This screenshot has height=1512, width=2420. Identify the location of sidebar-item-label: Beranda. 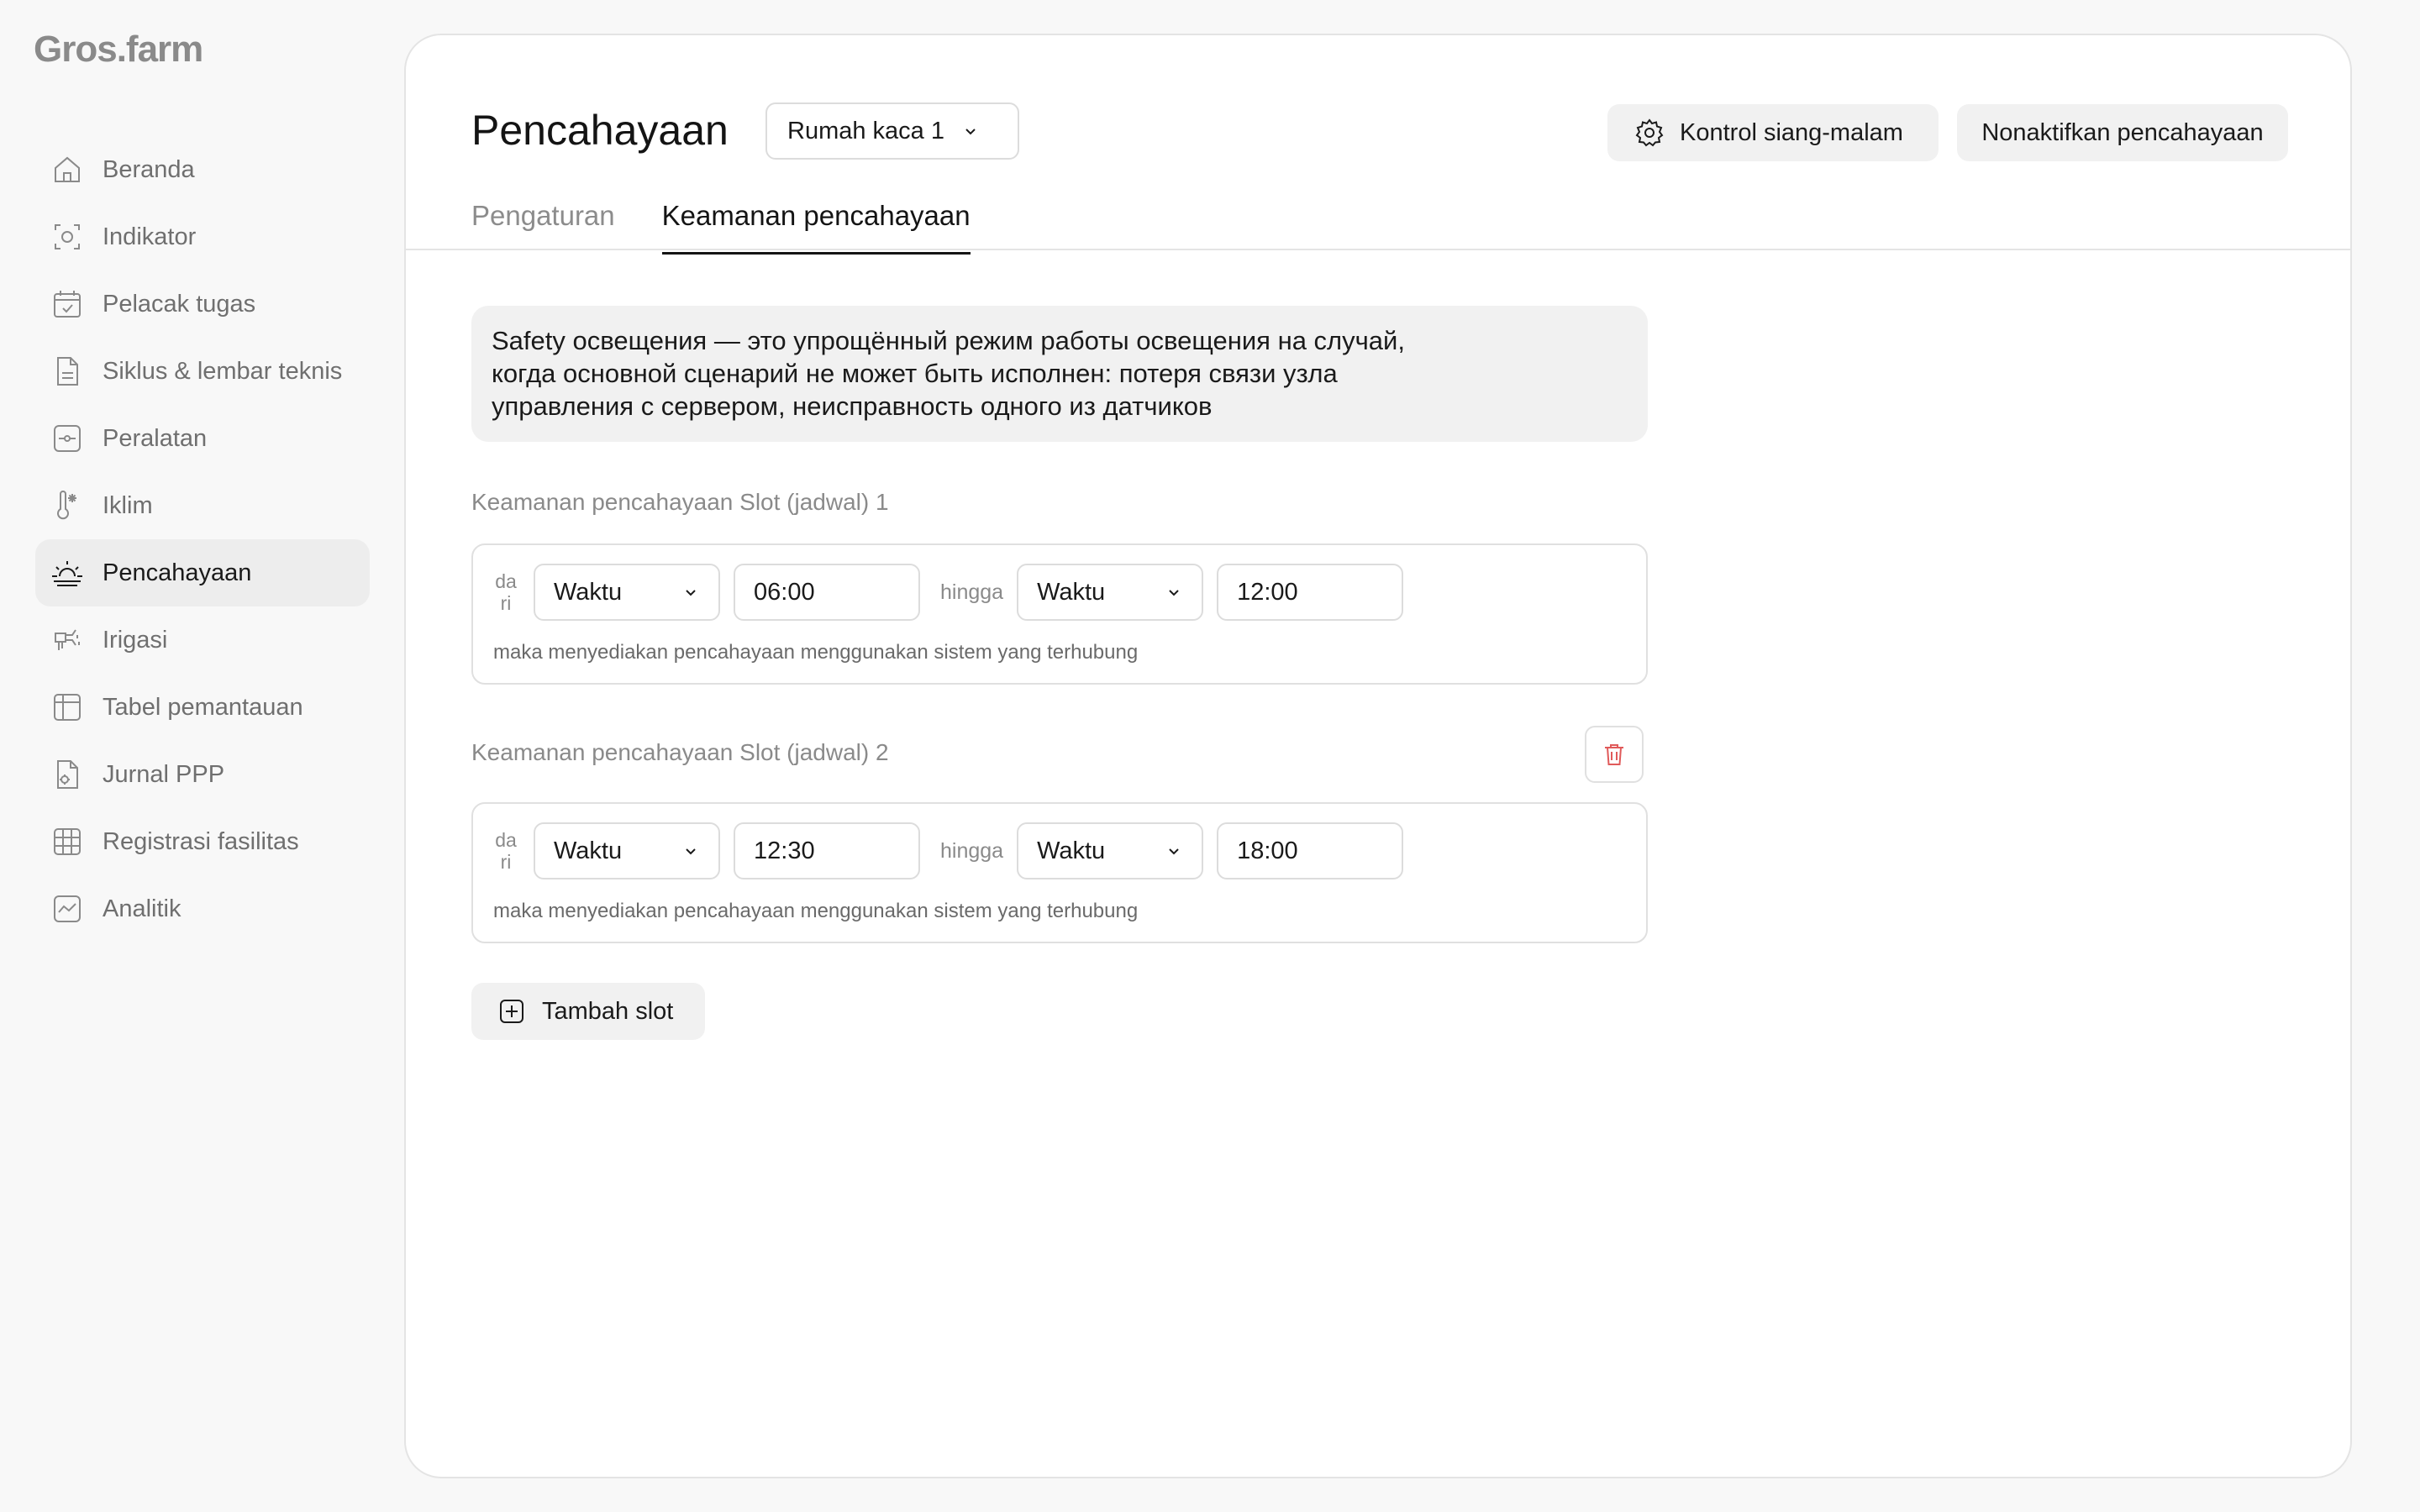
(149, 169).